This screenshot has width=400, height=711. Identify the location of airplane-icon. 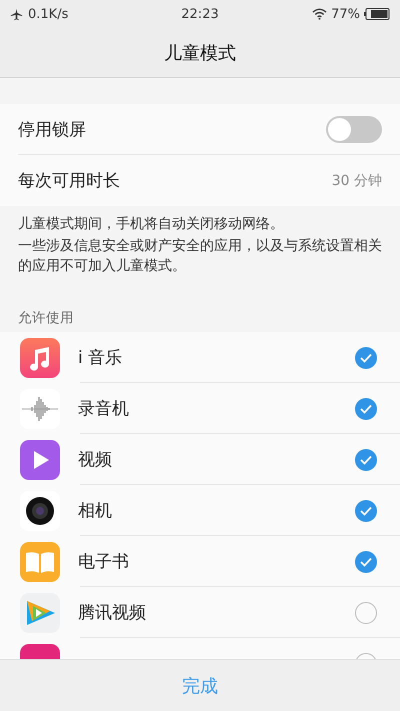
(16, 14).